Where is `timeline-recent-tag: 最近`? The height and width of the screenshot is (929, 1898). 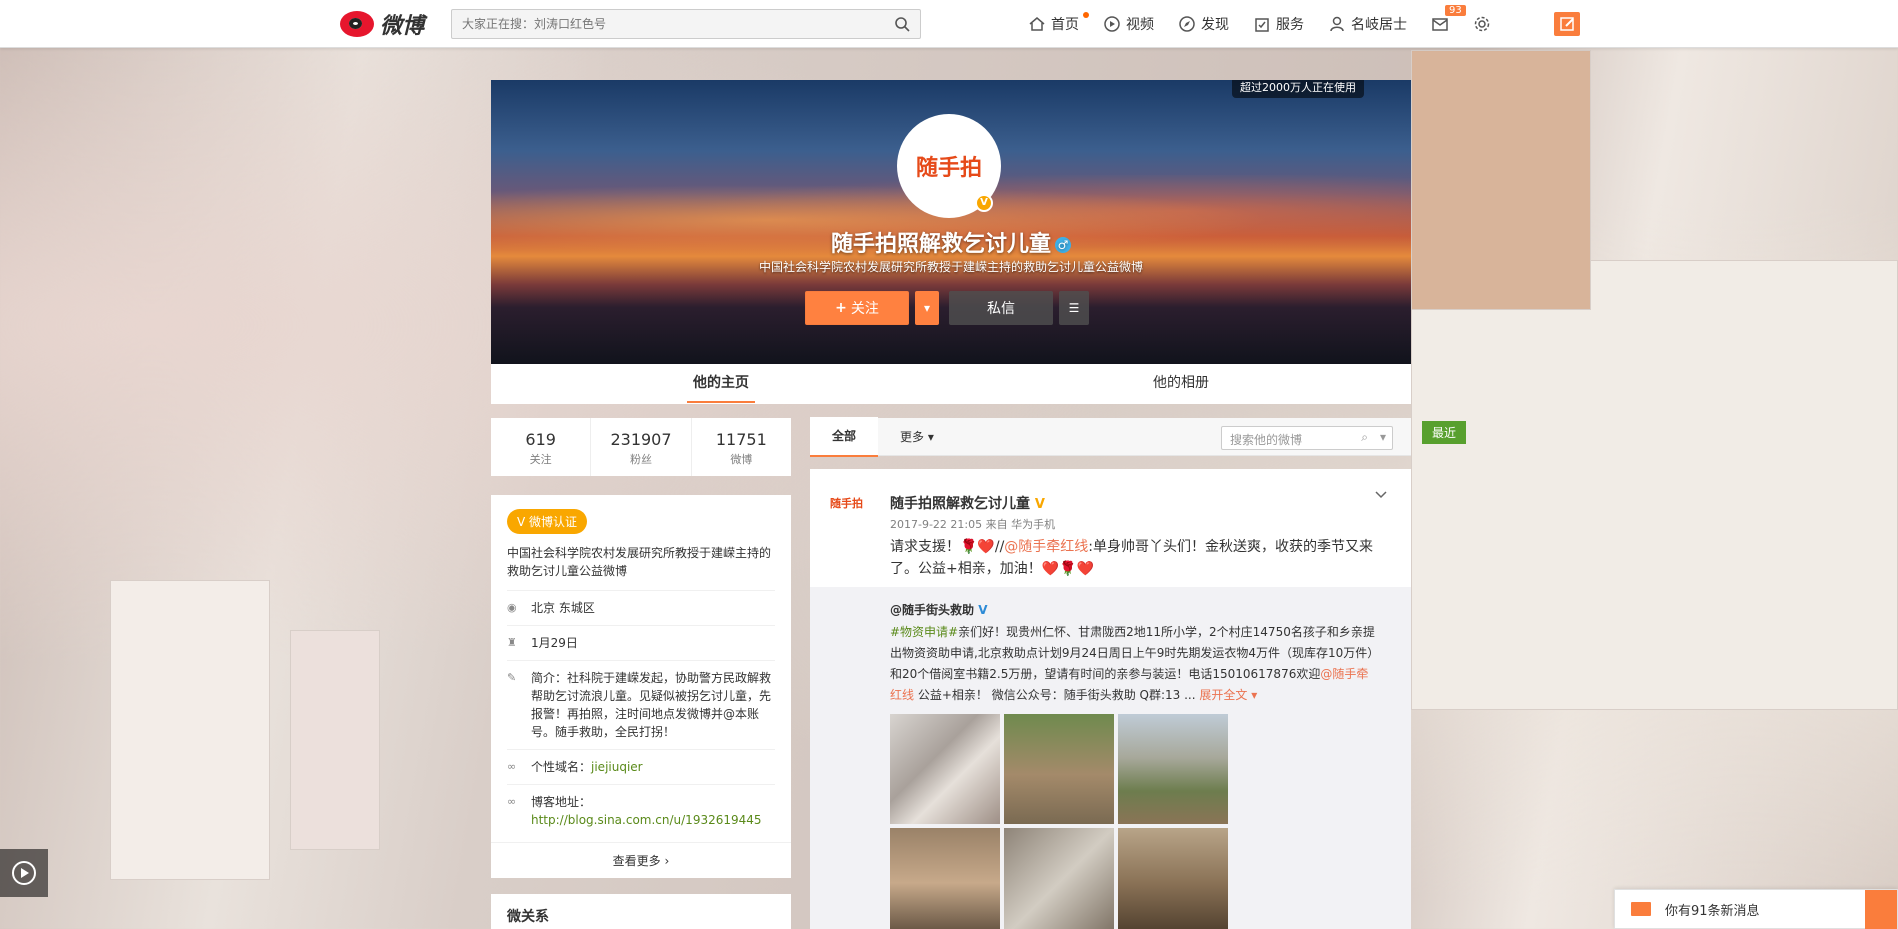
timeline-recent-tag: 最近 is located at coordinates (1444, 432).